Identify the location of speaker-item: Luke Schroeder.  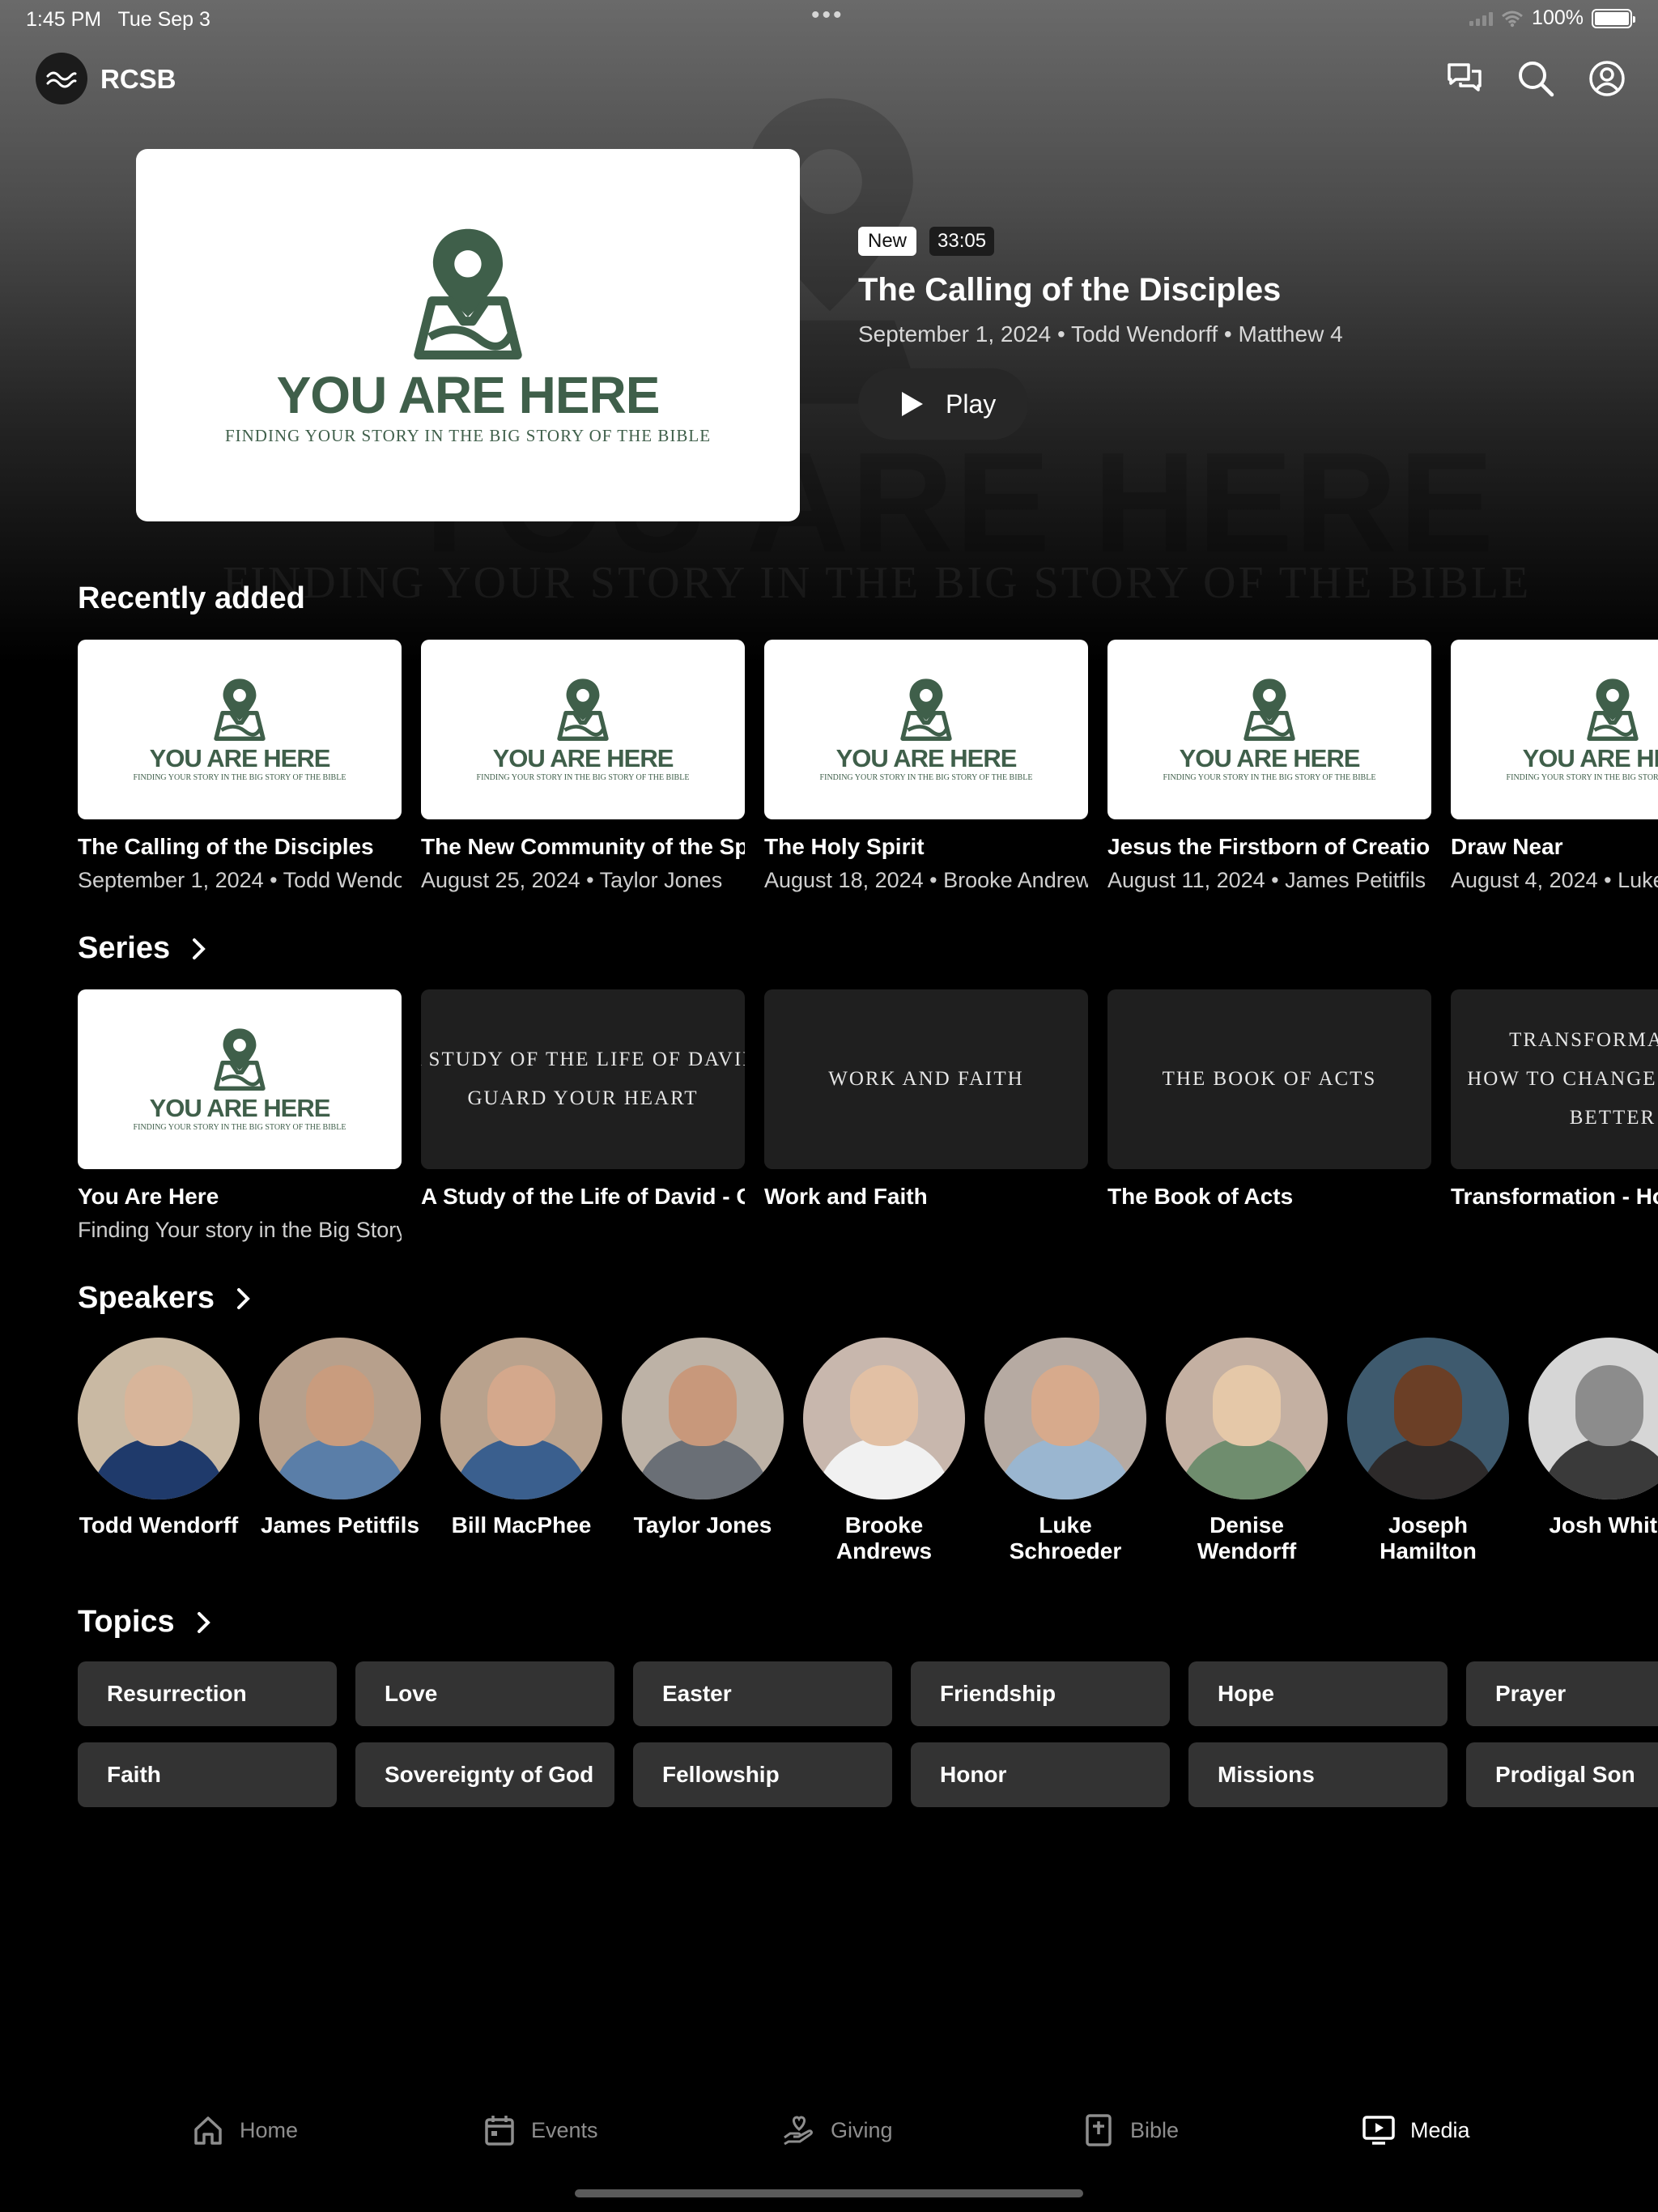
(1065, 1451).